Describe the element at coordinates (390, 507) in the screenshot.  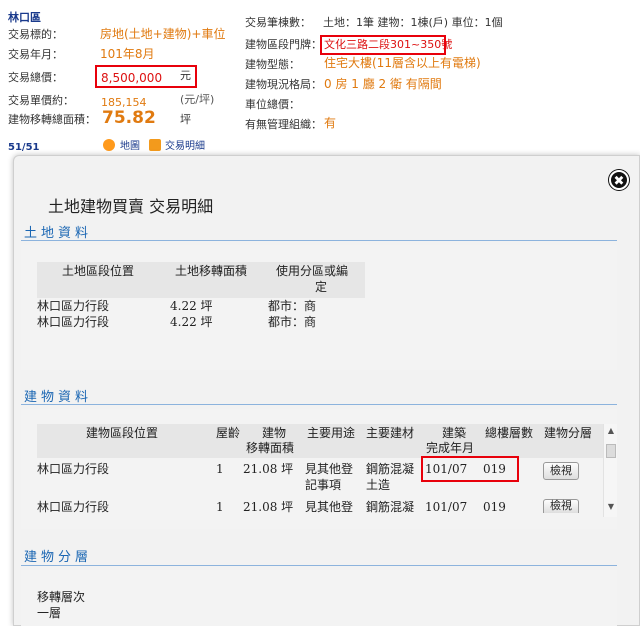
I see `bld-row2-material: 鋼筋混凝` at that location.